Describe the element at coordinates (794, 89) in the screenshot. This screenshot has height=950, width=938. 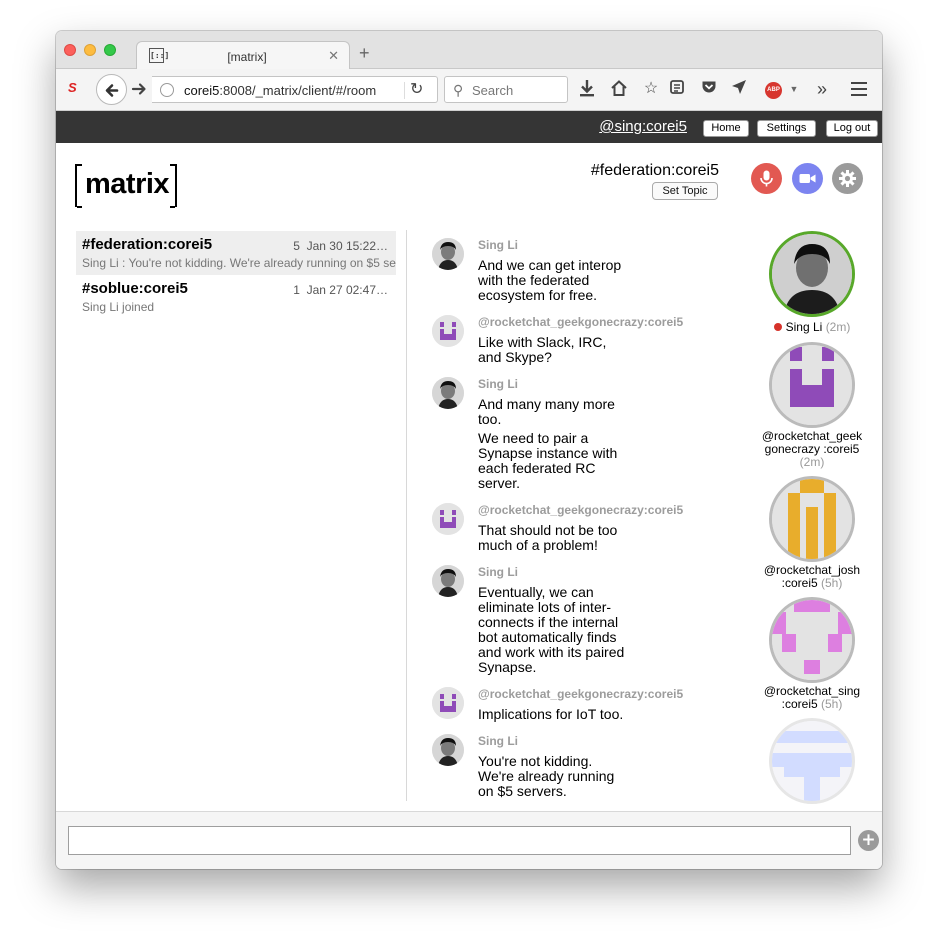
I see `adblock-dropdown-icon: ▼` at that location.